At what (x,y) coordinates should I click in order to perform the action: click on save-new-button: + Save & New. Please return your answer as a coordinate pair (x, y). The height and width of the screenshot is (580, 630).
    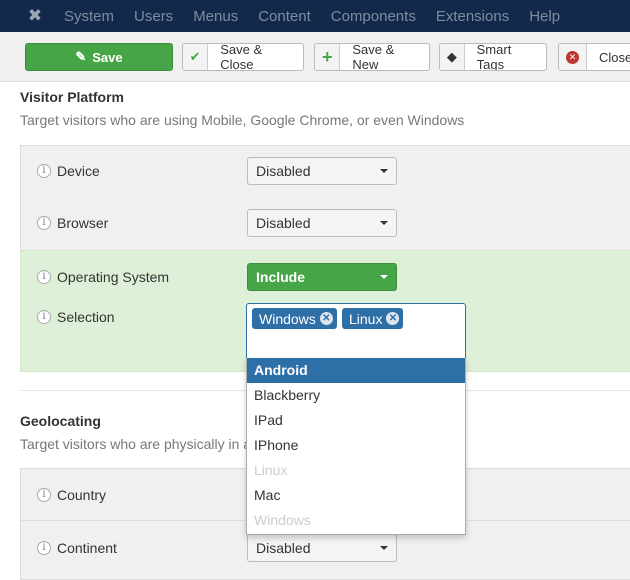
    Looking at the image, I should click on (372, 57).